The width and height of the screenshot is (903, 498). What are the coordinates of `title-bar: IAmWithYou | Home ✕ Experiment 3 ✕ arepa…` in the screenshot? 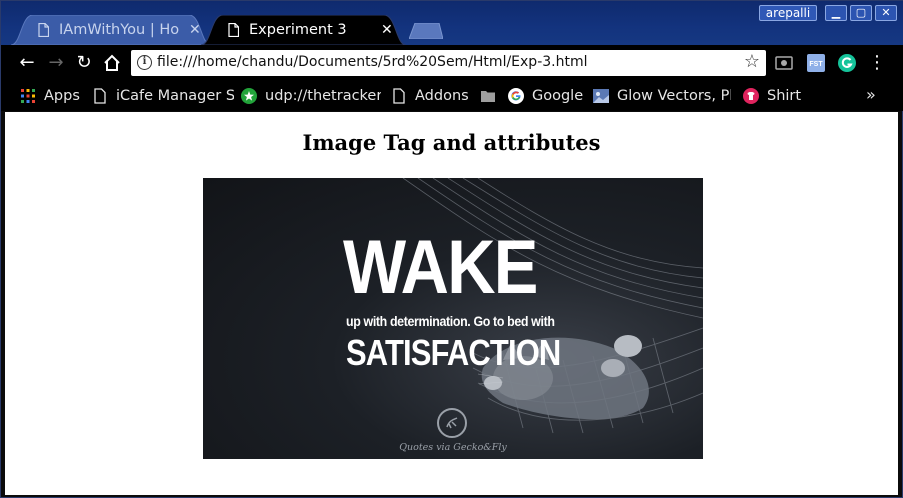 It's located at (452, 23).